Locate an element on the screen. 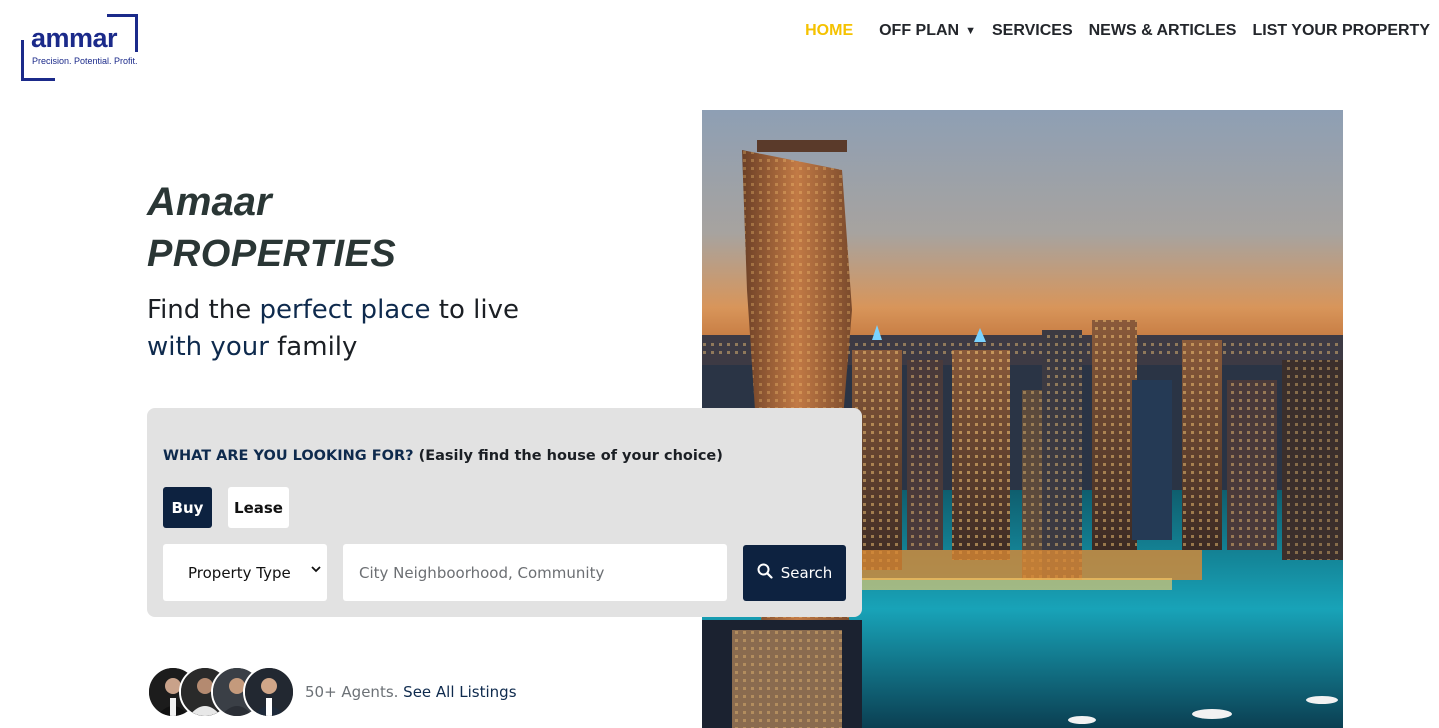 The height and width of the screenshot is (728, 1439). see-all-listings-link: See All Listings is located at coordinates (457, 692).